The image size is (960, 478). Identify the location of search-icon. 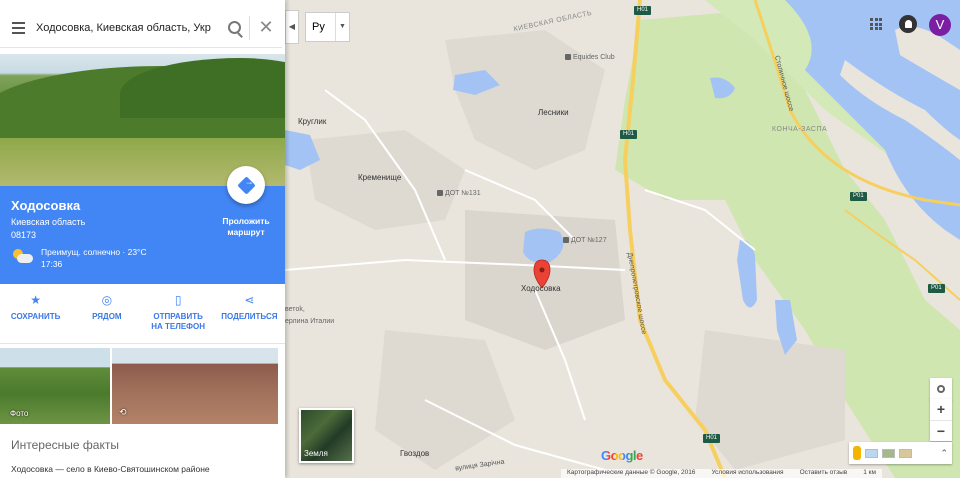
(234, 28).